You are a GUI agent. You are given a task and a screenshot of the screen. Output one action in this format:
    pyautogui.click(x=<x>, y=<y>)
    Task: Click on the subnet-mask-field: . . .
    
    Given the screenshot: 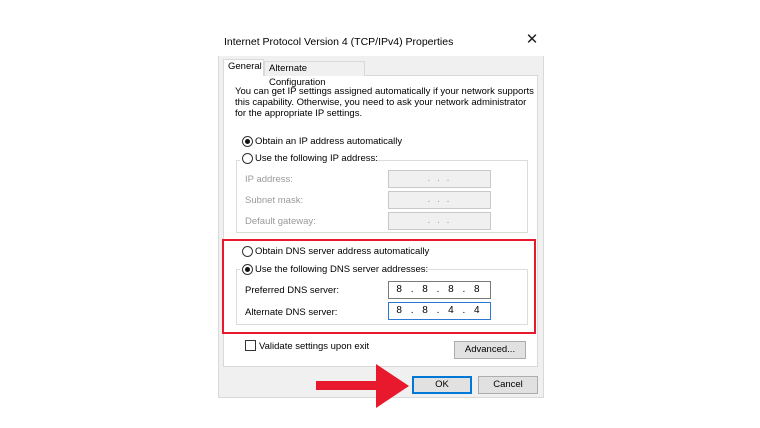 What is the action you would take?
    pyautogui.click(x=439, y=200)
    